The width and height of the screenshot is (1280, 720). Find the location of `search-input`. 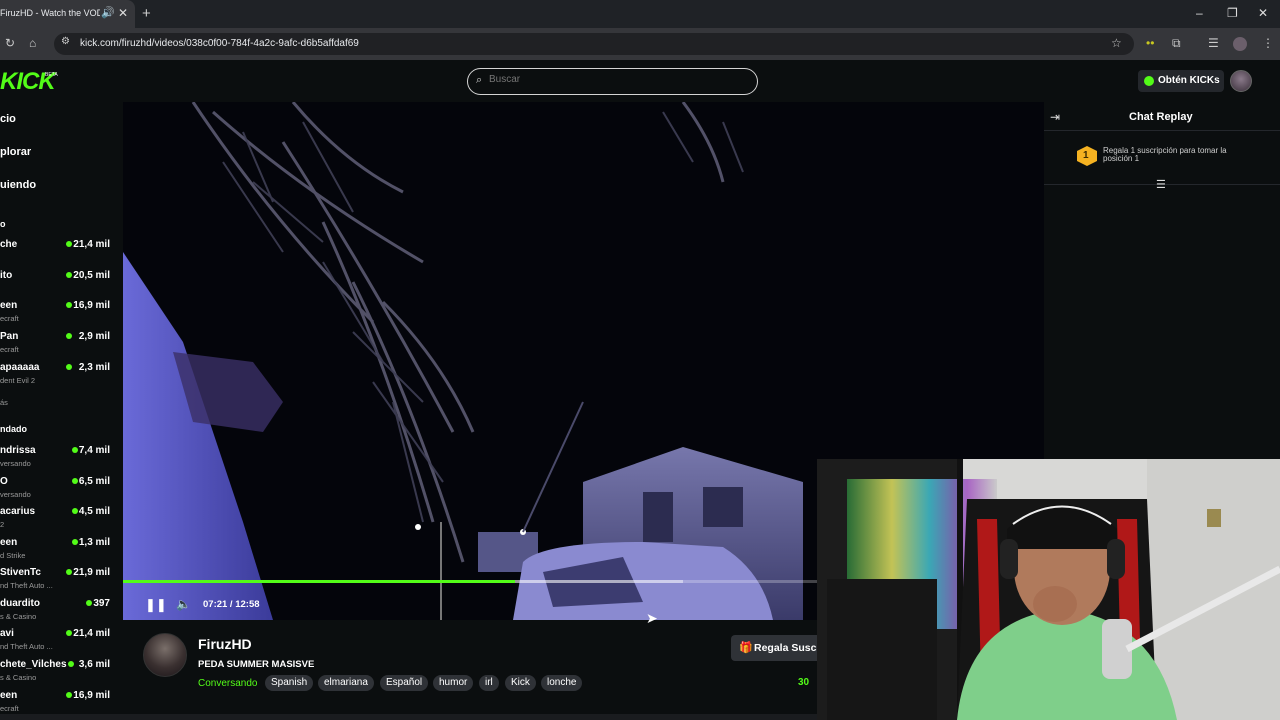

search-input is located at coordinates (619, 79).